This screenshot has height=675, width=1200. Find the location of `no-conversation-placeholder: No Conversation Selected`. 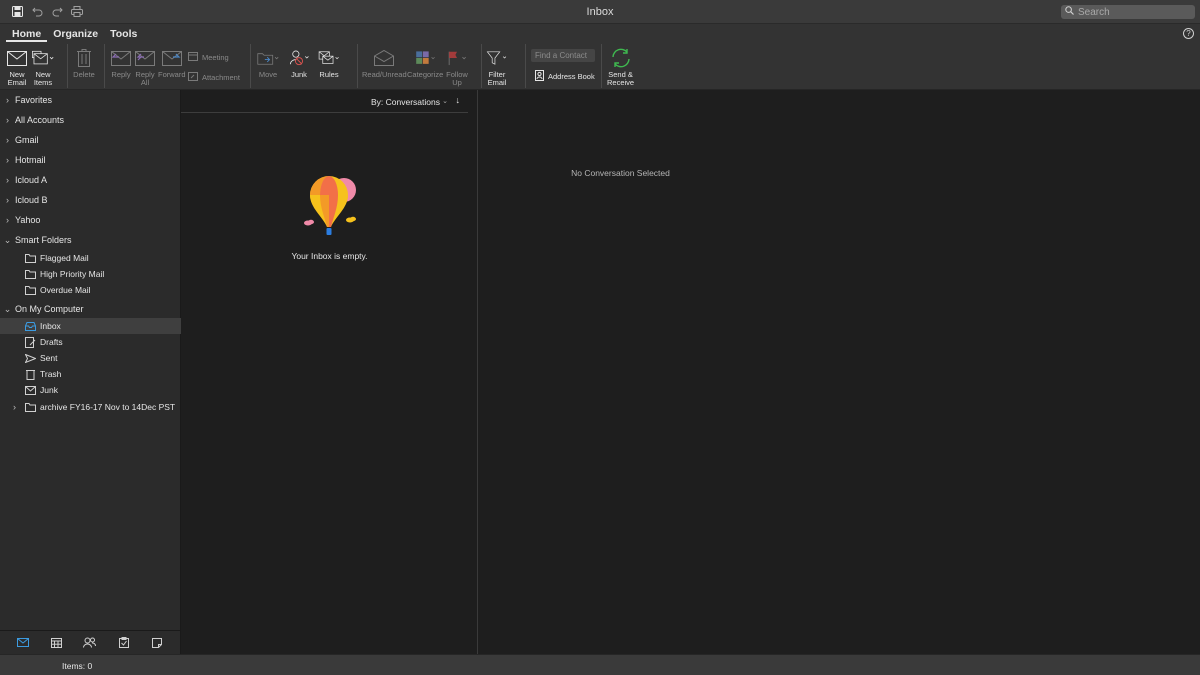

no-conversation-placeholder: No Conversation Selected is located at coordinates (620, 173).